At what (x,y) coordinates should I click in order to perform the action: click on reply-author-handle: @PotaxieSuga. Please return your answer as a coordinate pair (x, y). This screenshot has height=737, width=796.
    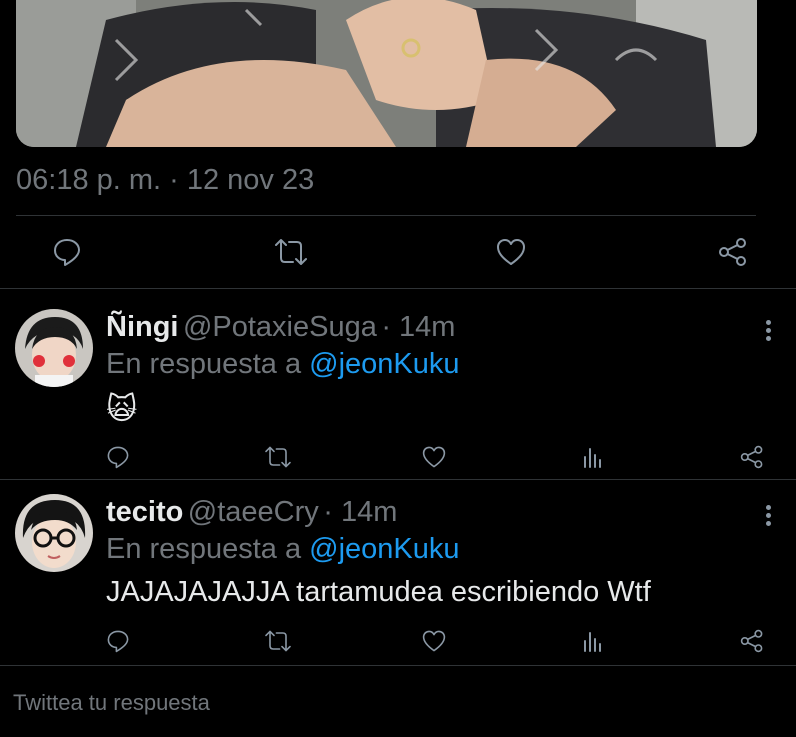
    Looking at the image, I should click on (280, 327).